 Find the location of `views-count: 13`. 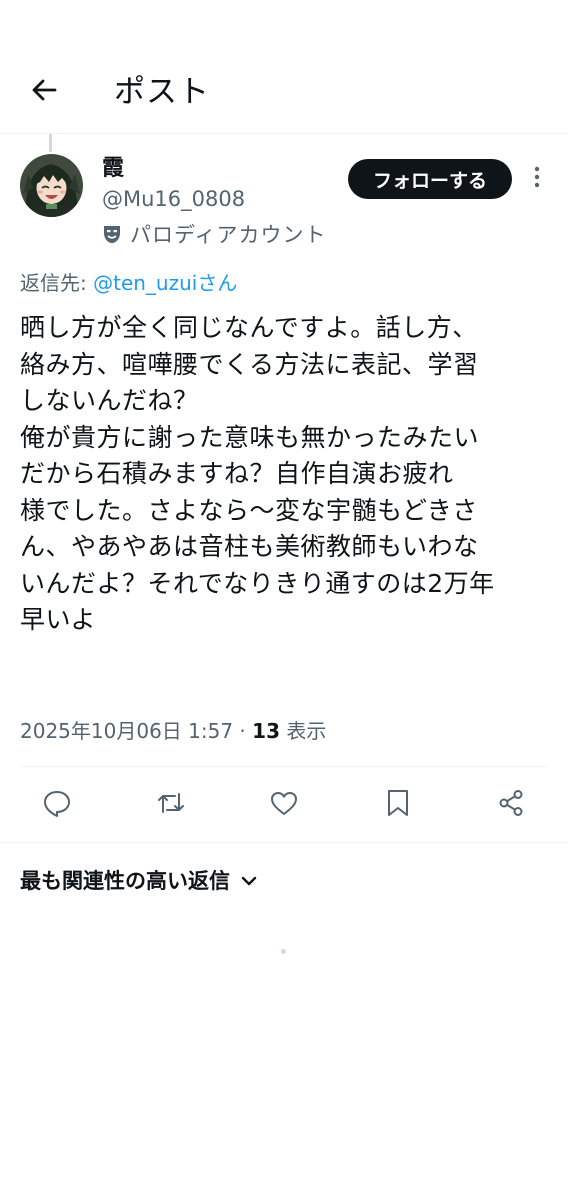

views-count: 13 is located at coordinates (266, 731).